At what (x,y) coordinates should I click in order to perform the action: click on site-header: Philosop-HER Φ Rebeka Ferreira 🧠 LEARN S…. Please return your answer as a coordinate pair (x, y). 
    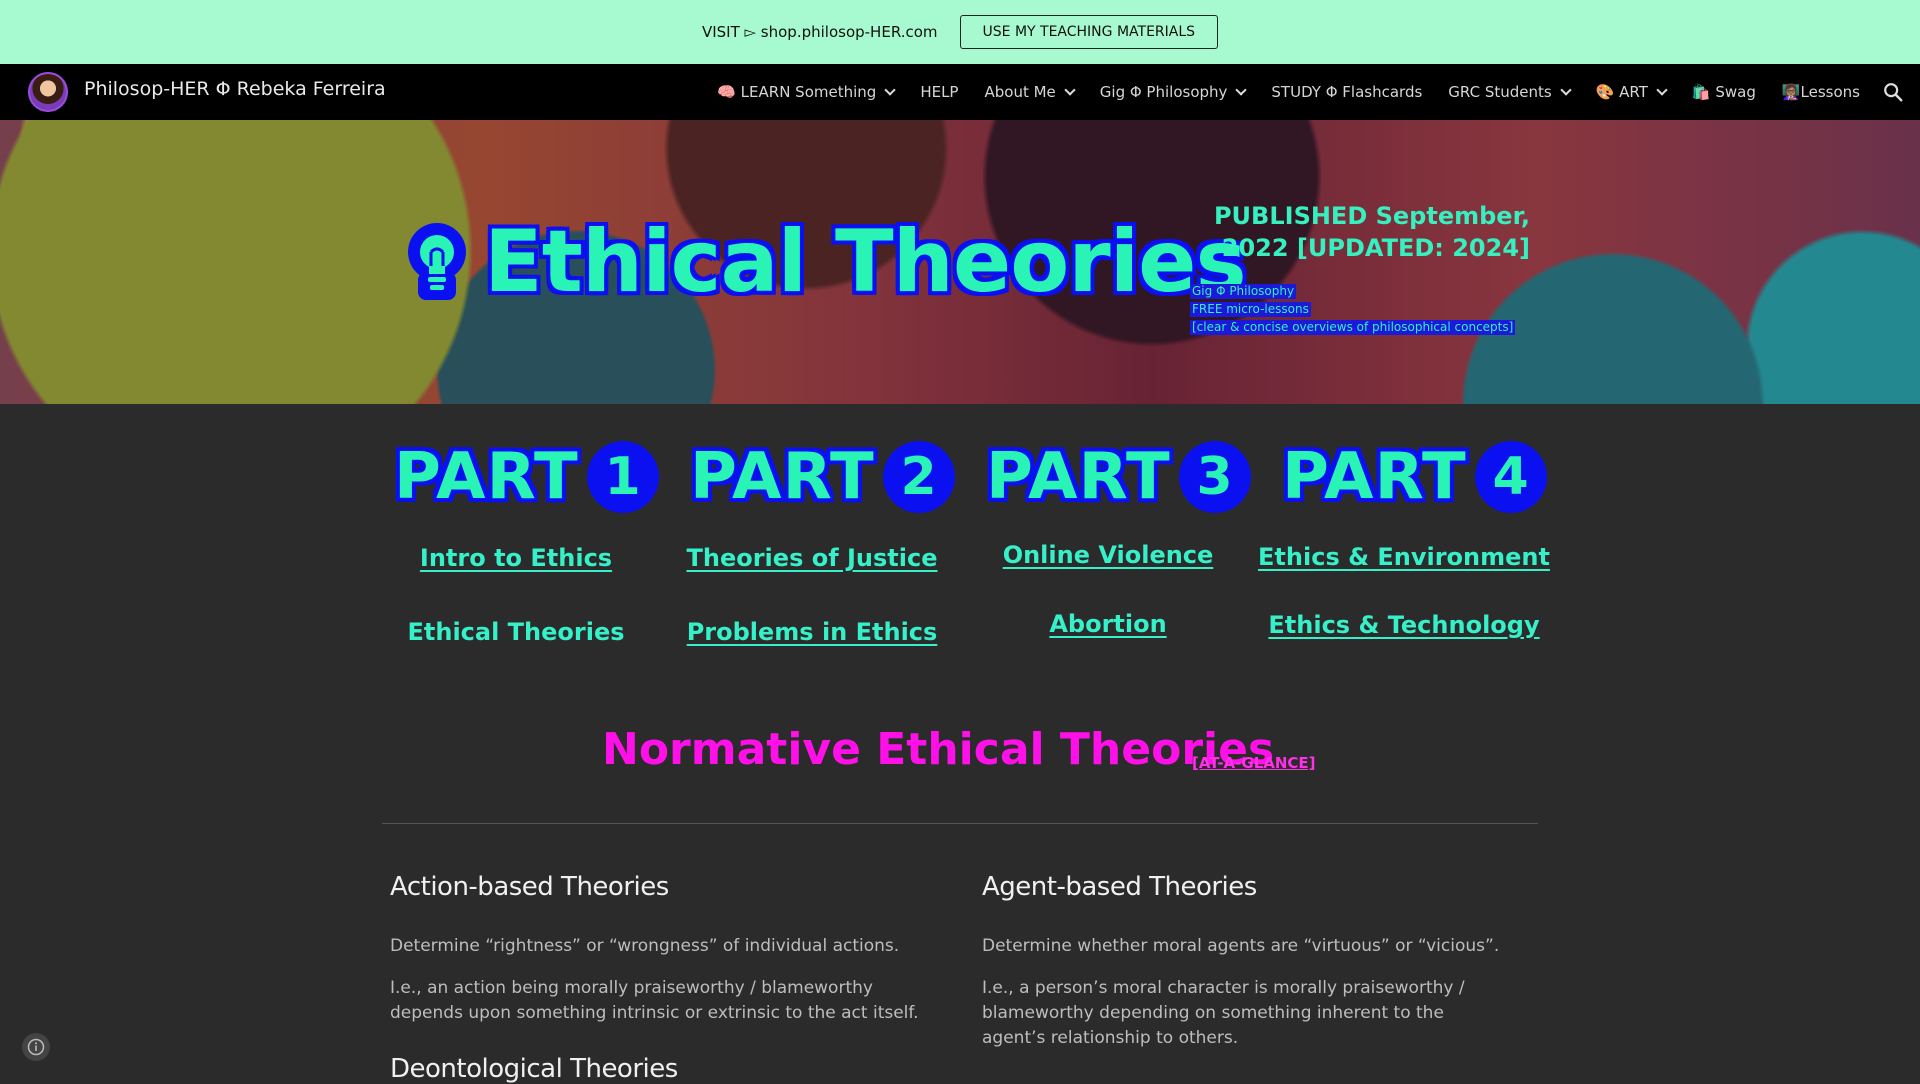
    Looking at the image, I should click on (960, 92).